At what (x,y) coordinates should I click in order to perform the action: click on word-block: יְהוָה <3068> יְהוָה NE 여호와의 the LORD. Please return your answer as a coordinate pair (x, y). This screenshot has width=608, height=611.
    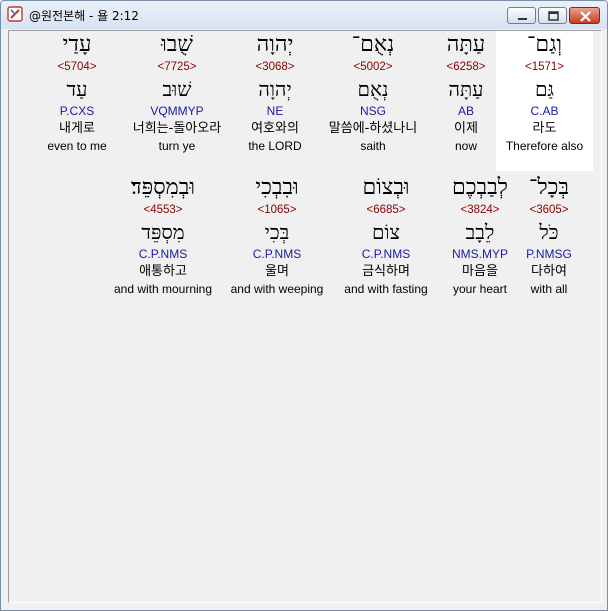
    Looking at the image, I should click on (275, 92).